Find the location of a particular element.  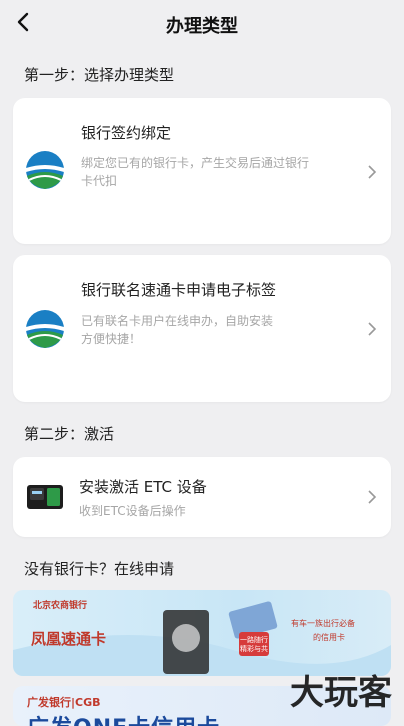

step1-title: 第一步：选择办理类型 is located at coordinates (99, 75).